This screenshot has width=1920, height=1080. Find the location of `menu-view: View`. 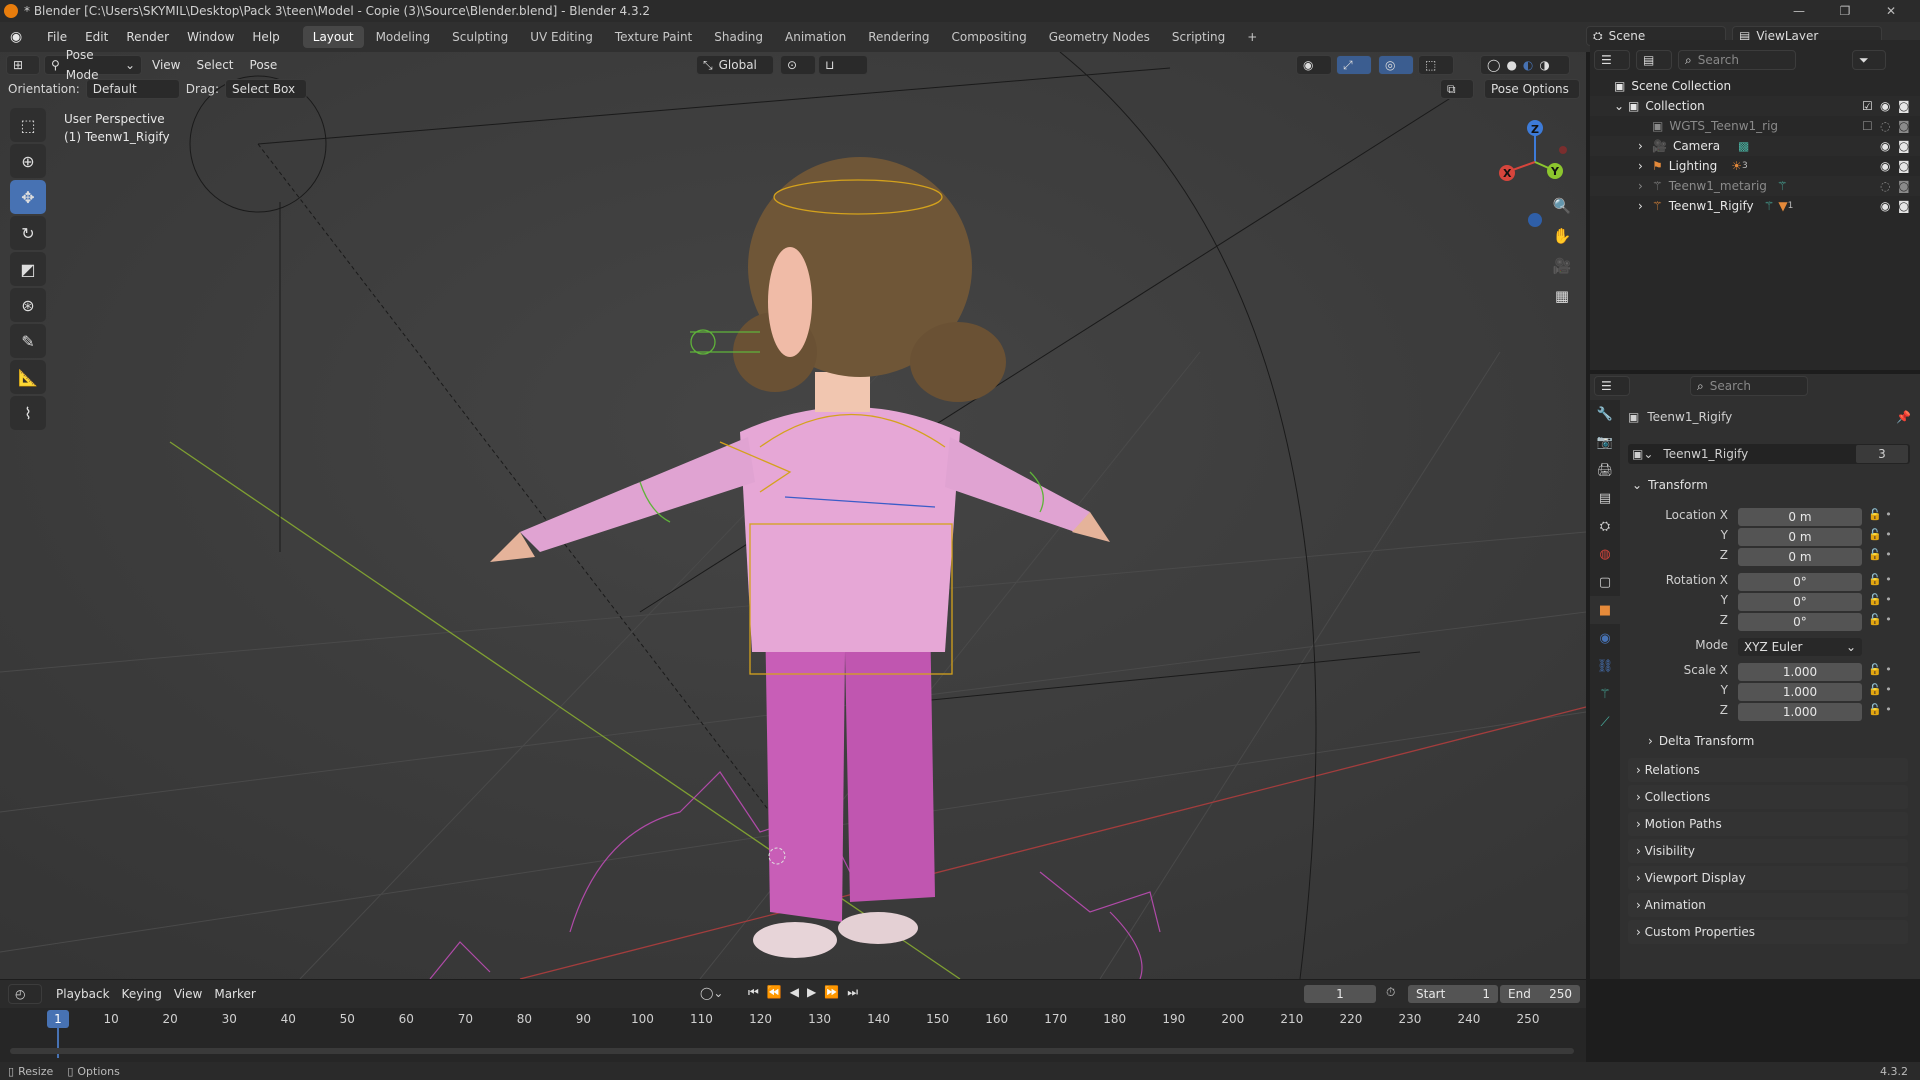

menu-view: View is located at coordinates (166, 65).